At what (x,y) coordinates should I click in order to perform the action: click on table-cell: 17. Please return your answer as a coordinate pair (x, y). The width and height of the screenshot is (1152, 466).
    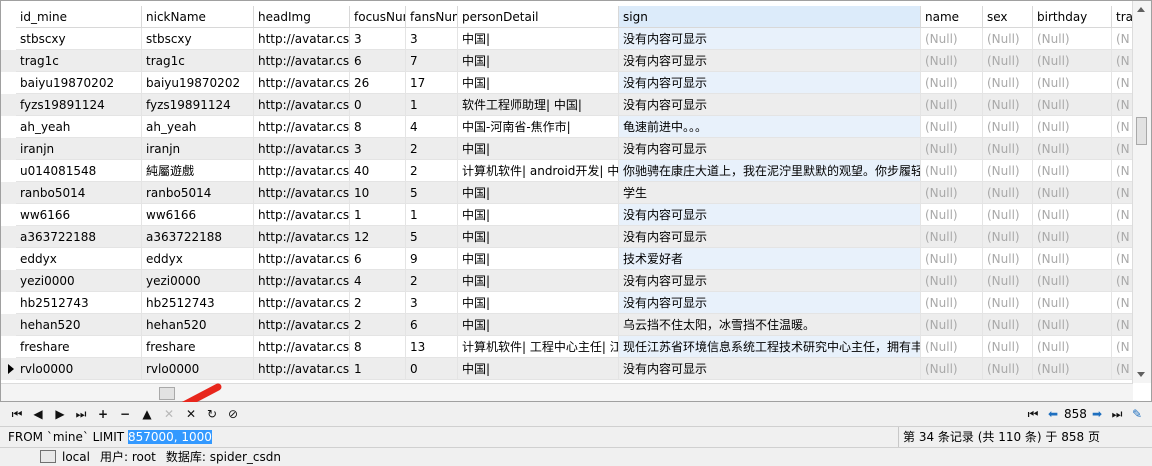
    Looking at the image, I should click on (432, 83).